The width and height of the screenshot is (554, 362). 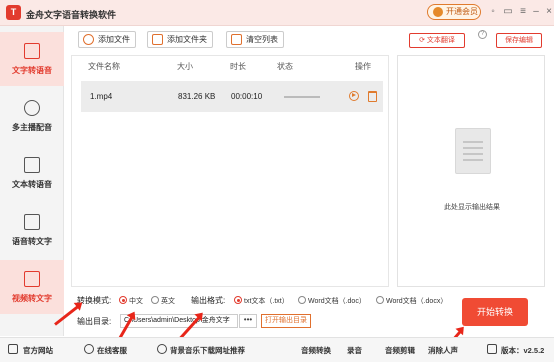 What do you see at coordinates (302, 97) in the screenshot?
I see `status-progress-bar` at bounding box center [302, 97].